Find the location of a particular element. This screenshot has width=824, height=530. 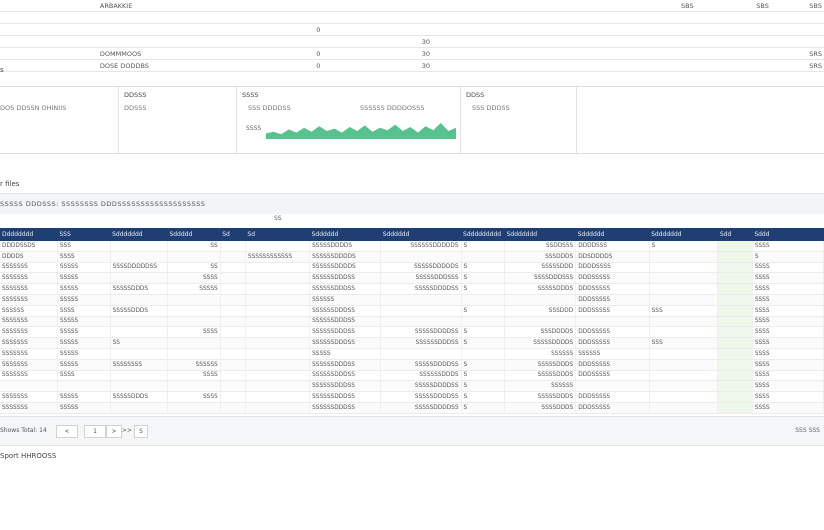

panel-value: SSS DDDDSS is located at coordinates (269, 108).